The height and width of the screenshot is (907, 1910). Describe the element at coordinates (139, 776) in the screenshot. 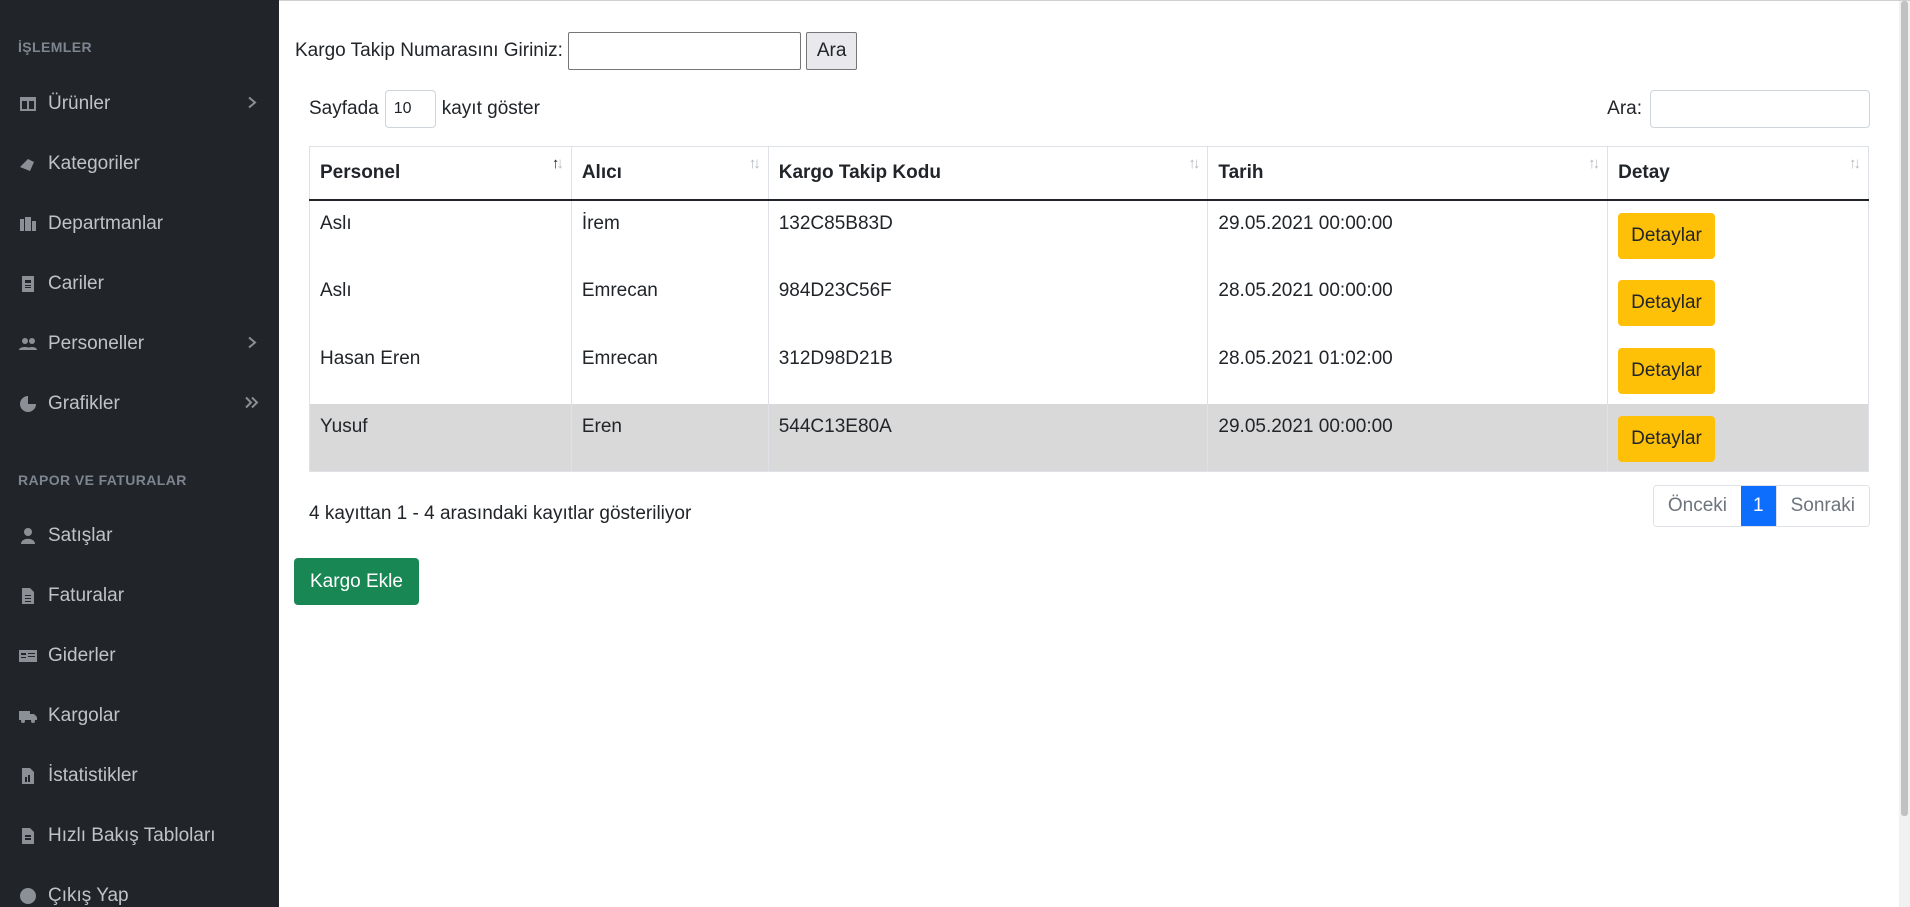

I see `sidebar-item-istatistikler: İstatistikler` at that location.